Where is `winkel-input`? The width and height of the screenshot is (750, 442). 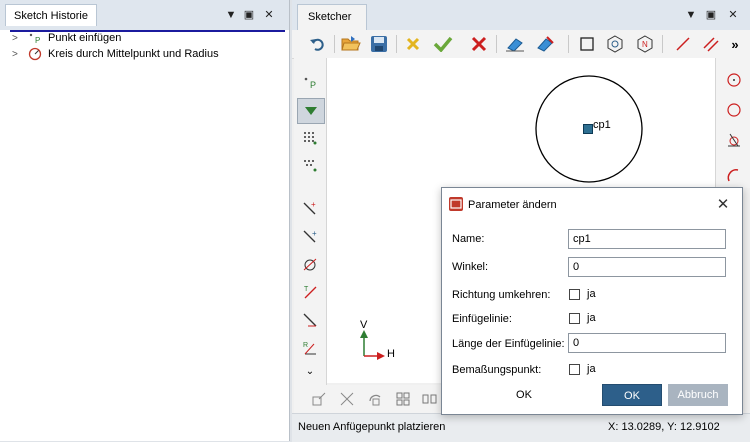
winkel-input is located at coordinates (647, 267).